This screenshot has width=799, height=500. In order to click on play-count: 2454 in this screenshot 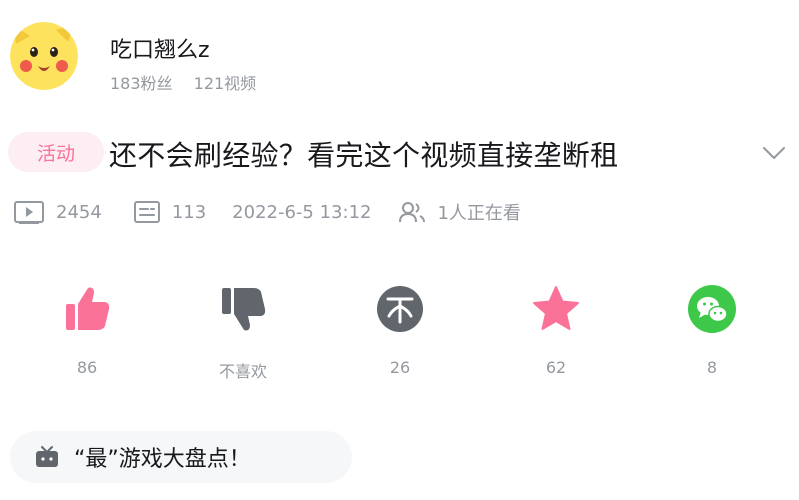, I will do `click(57, 212)`.